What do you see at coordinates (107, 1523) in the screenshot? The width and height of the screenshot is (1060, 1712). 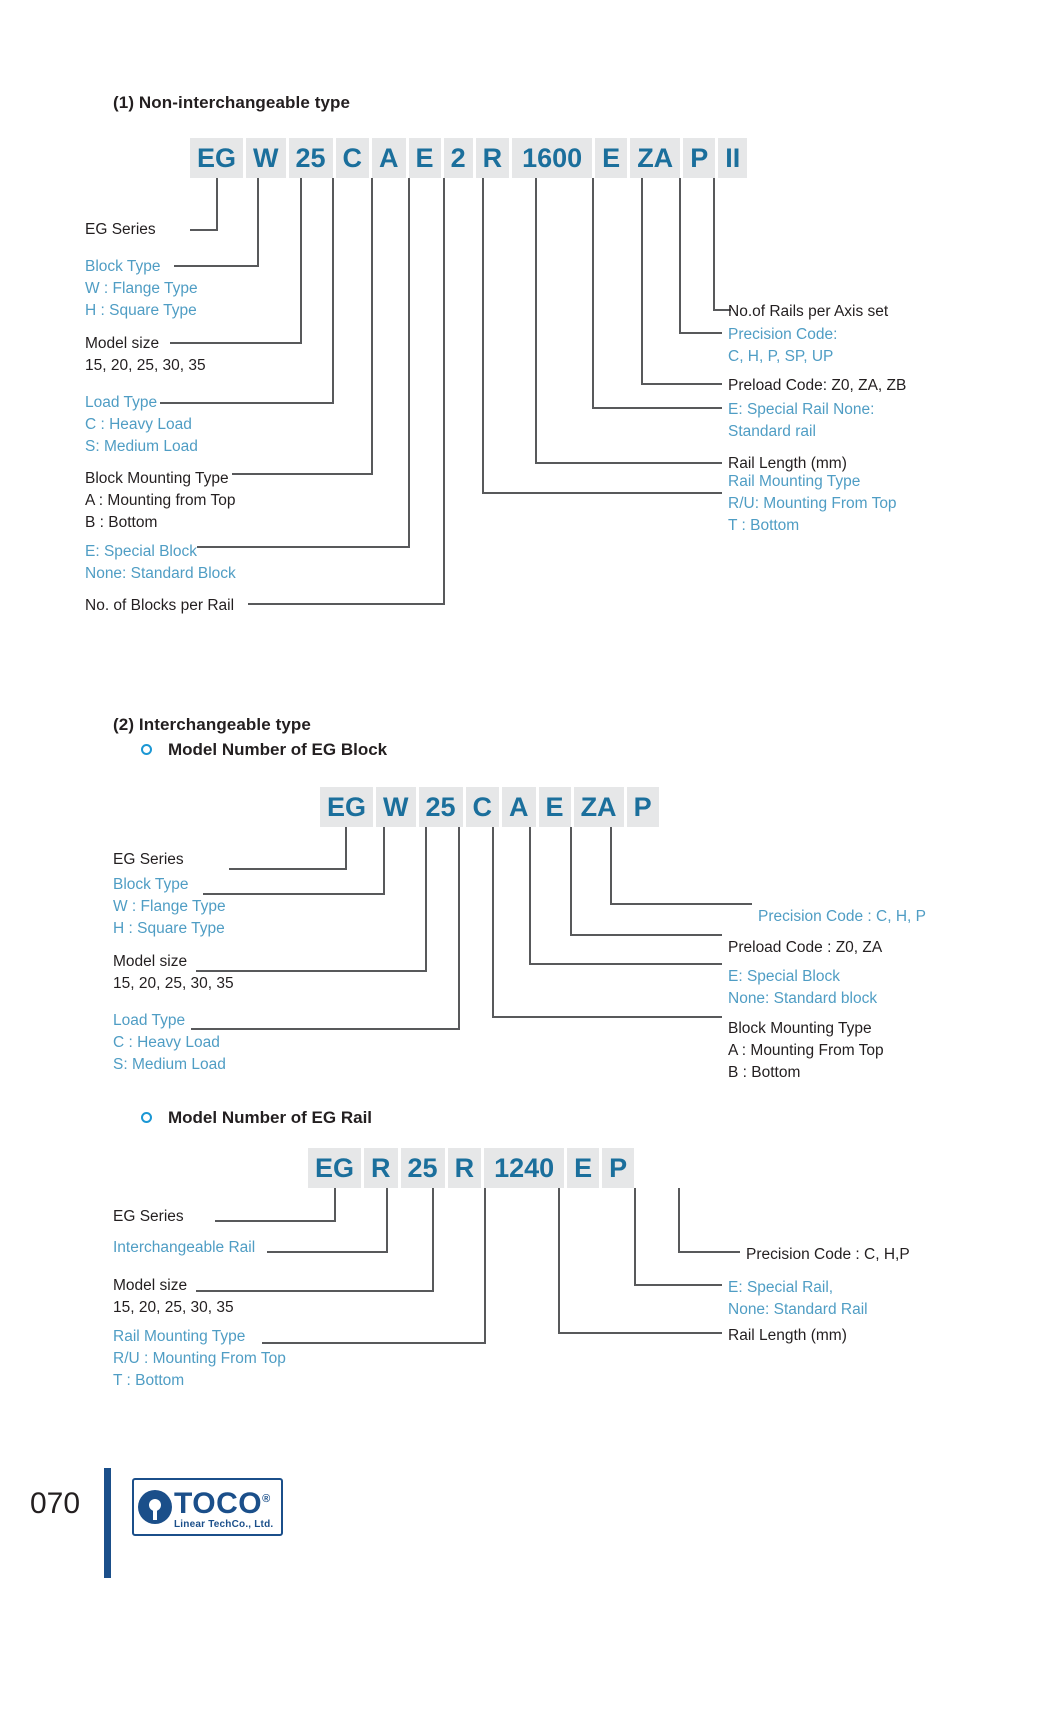 I see `footer-divider` at bounding box center [107, 1523].